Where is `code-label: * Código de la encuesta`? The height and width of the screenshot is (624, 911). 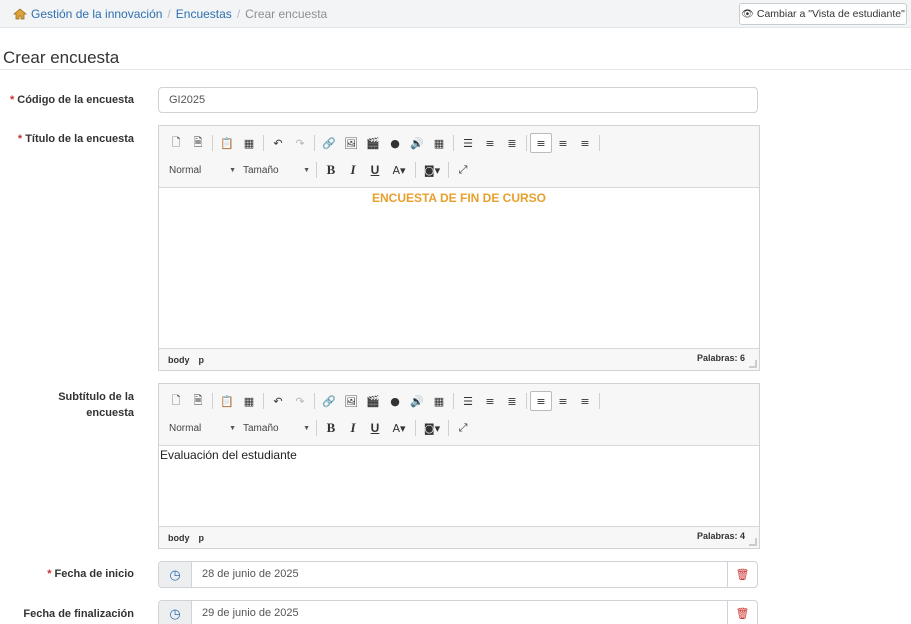
code-label: * Código de la encuesta is located at coordinates (71, 100).